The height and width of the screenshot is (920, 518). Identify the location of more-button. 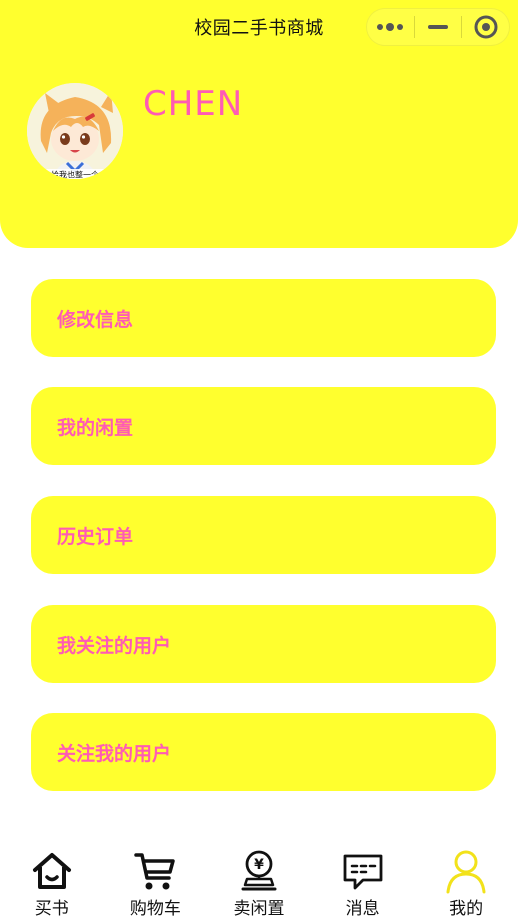
(390, 27).